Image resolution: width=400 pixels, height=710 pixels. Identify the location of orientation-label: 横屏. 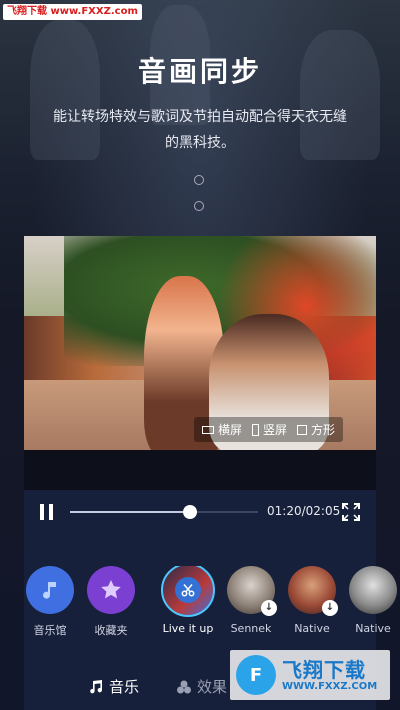
(230, 430).